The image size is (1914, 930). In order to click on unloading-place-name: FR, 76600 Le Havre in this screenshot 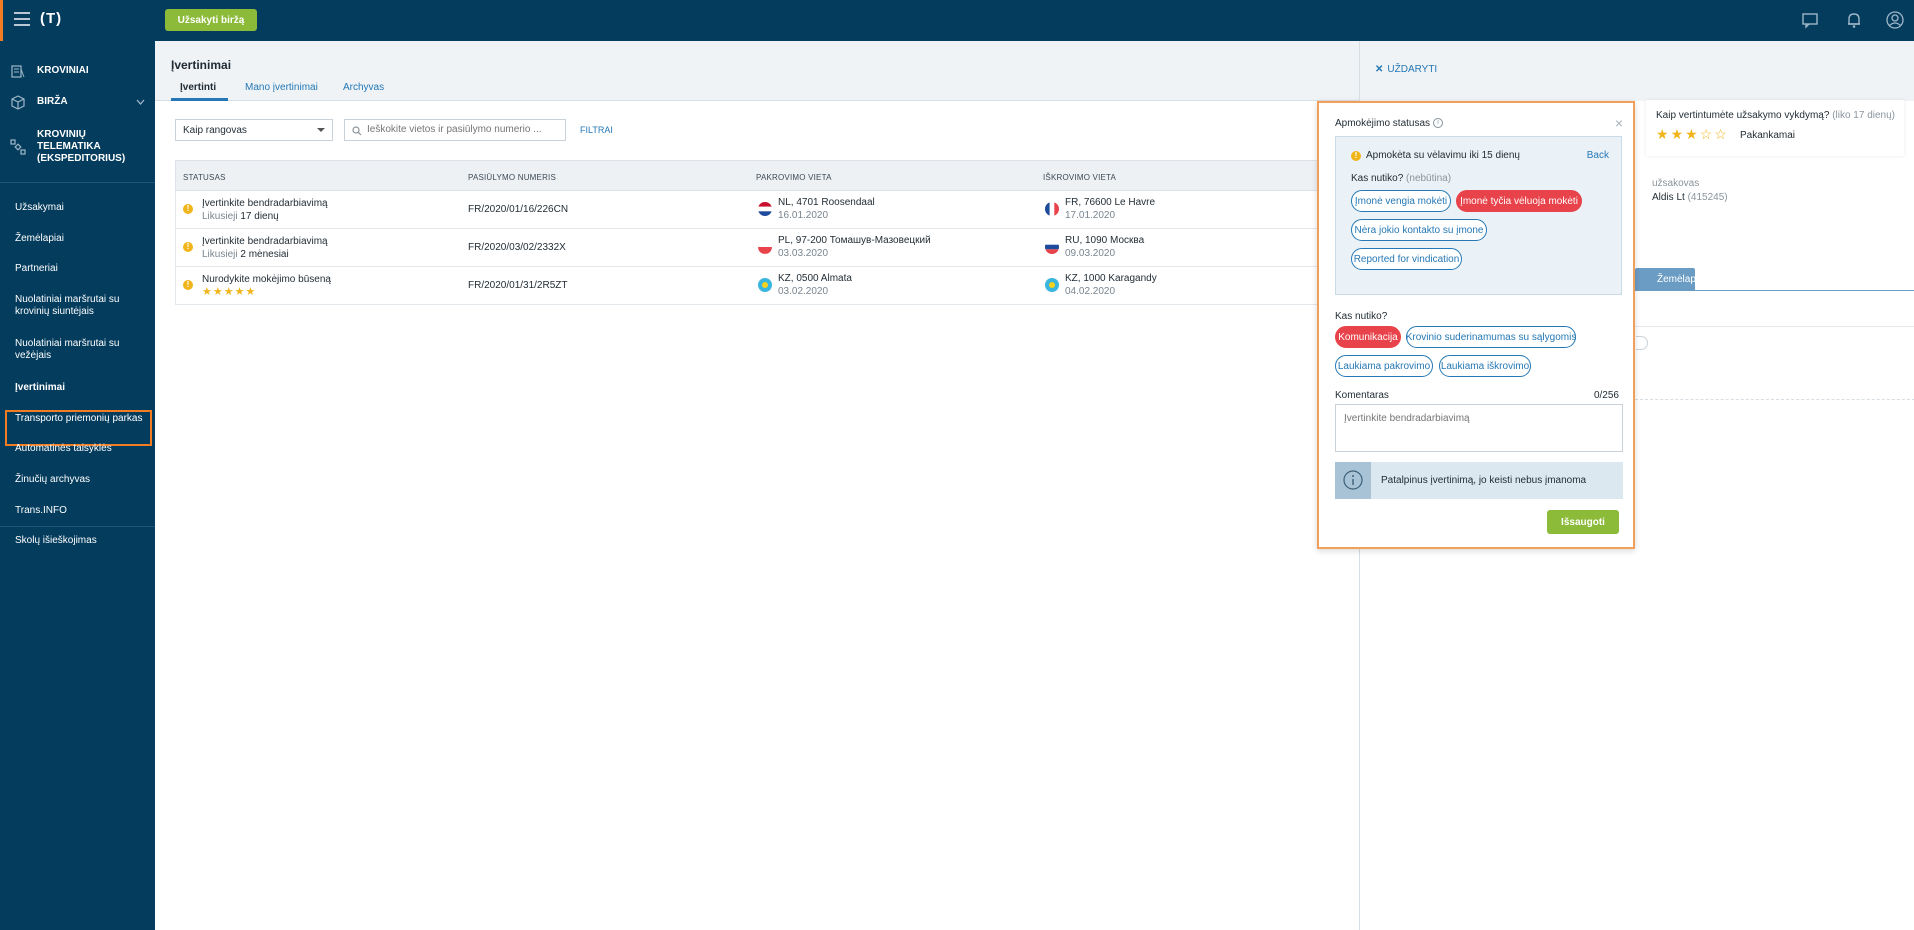, I will do `click(1110, 202)`.